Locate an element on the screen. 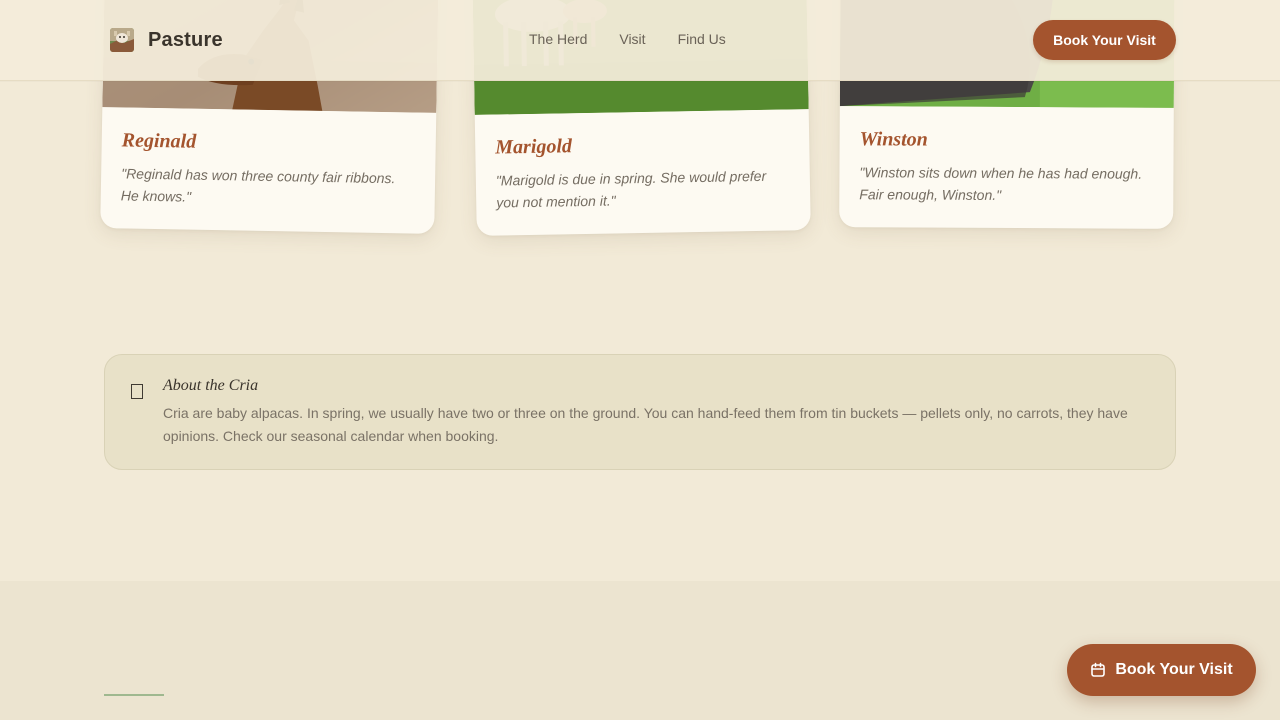  calendar-icon is located at coordinates (1098, 669).